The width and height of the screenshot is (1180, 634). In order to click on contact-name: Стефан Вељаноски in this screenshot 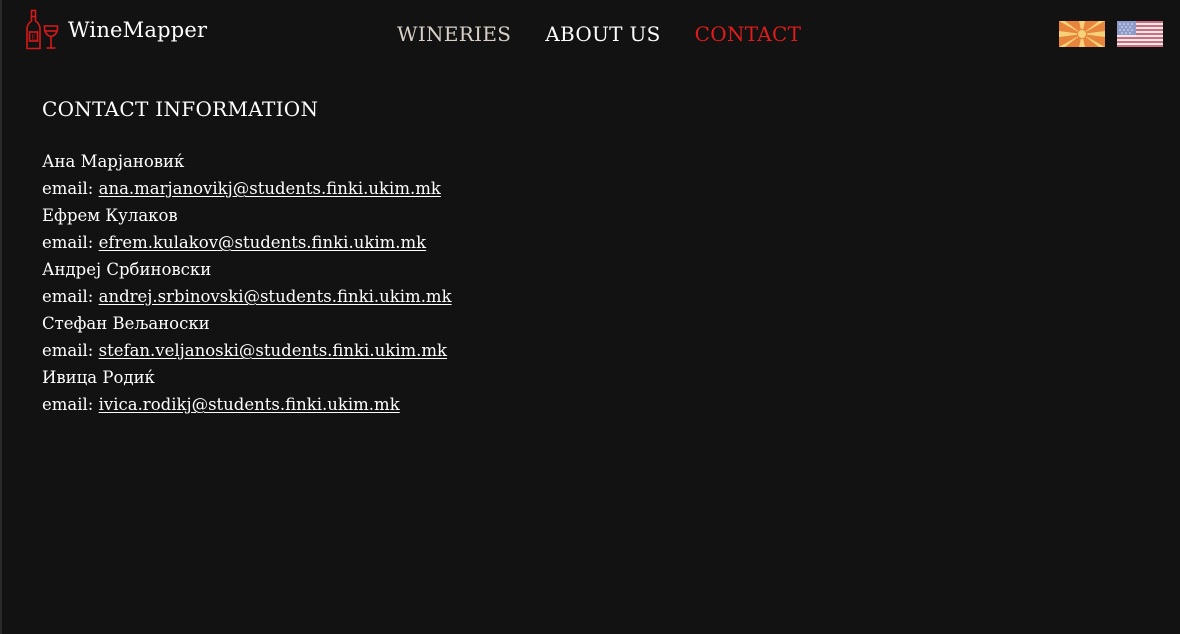, I will do `click(126, 323)`.